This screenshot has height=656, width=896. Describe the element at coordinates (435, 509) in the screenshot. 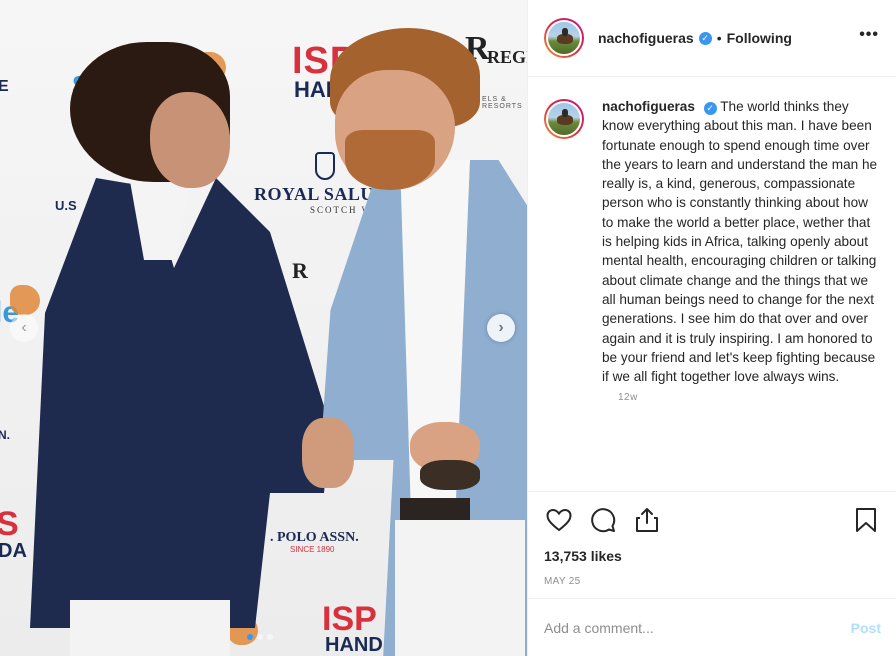

I see `person-right-belt` at that location.